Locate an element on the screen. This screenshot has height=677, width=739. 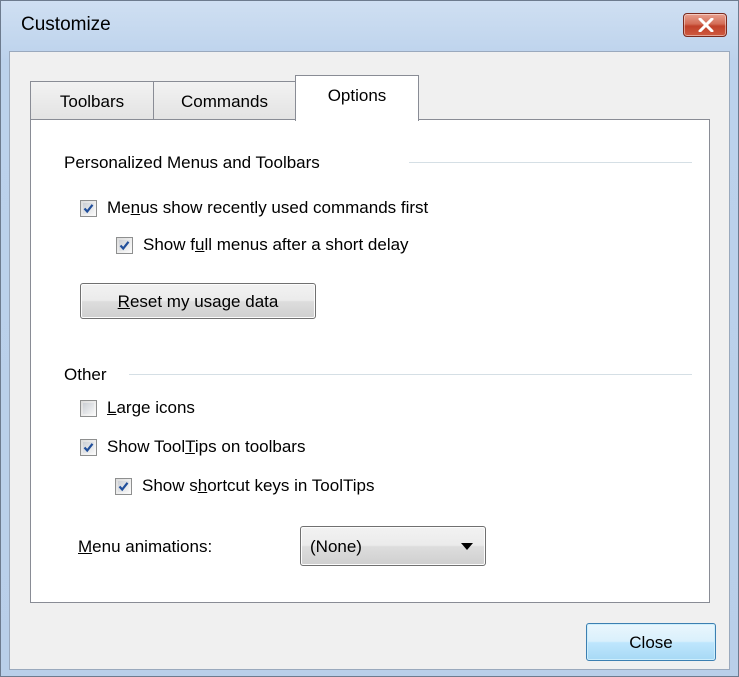
tab-options-label: Options is located at coordinates (357, 95).